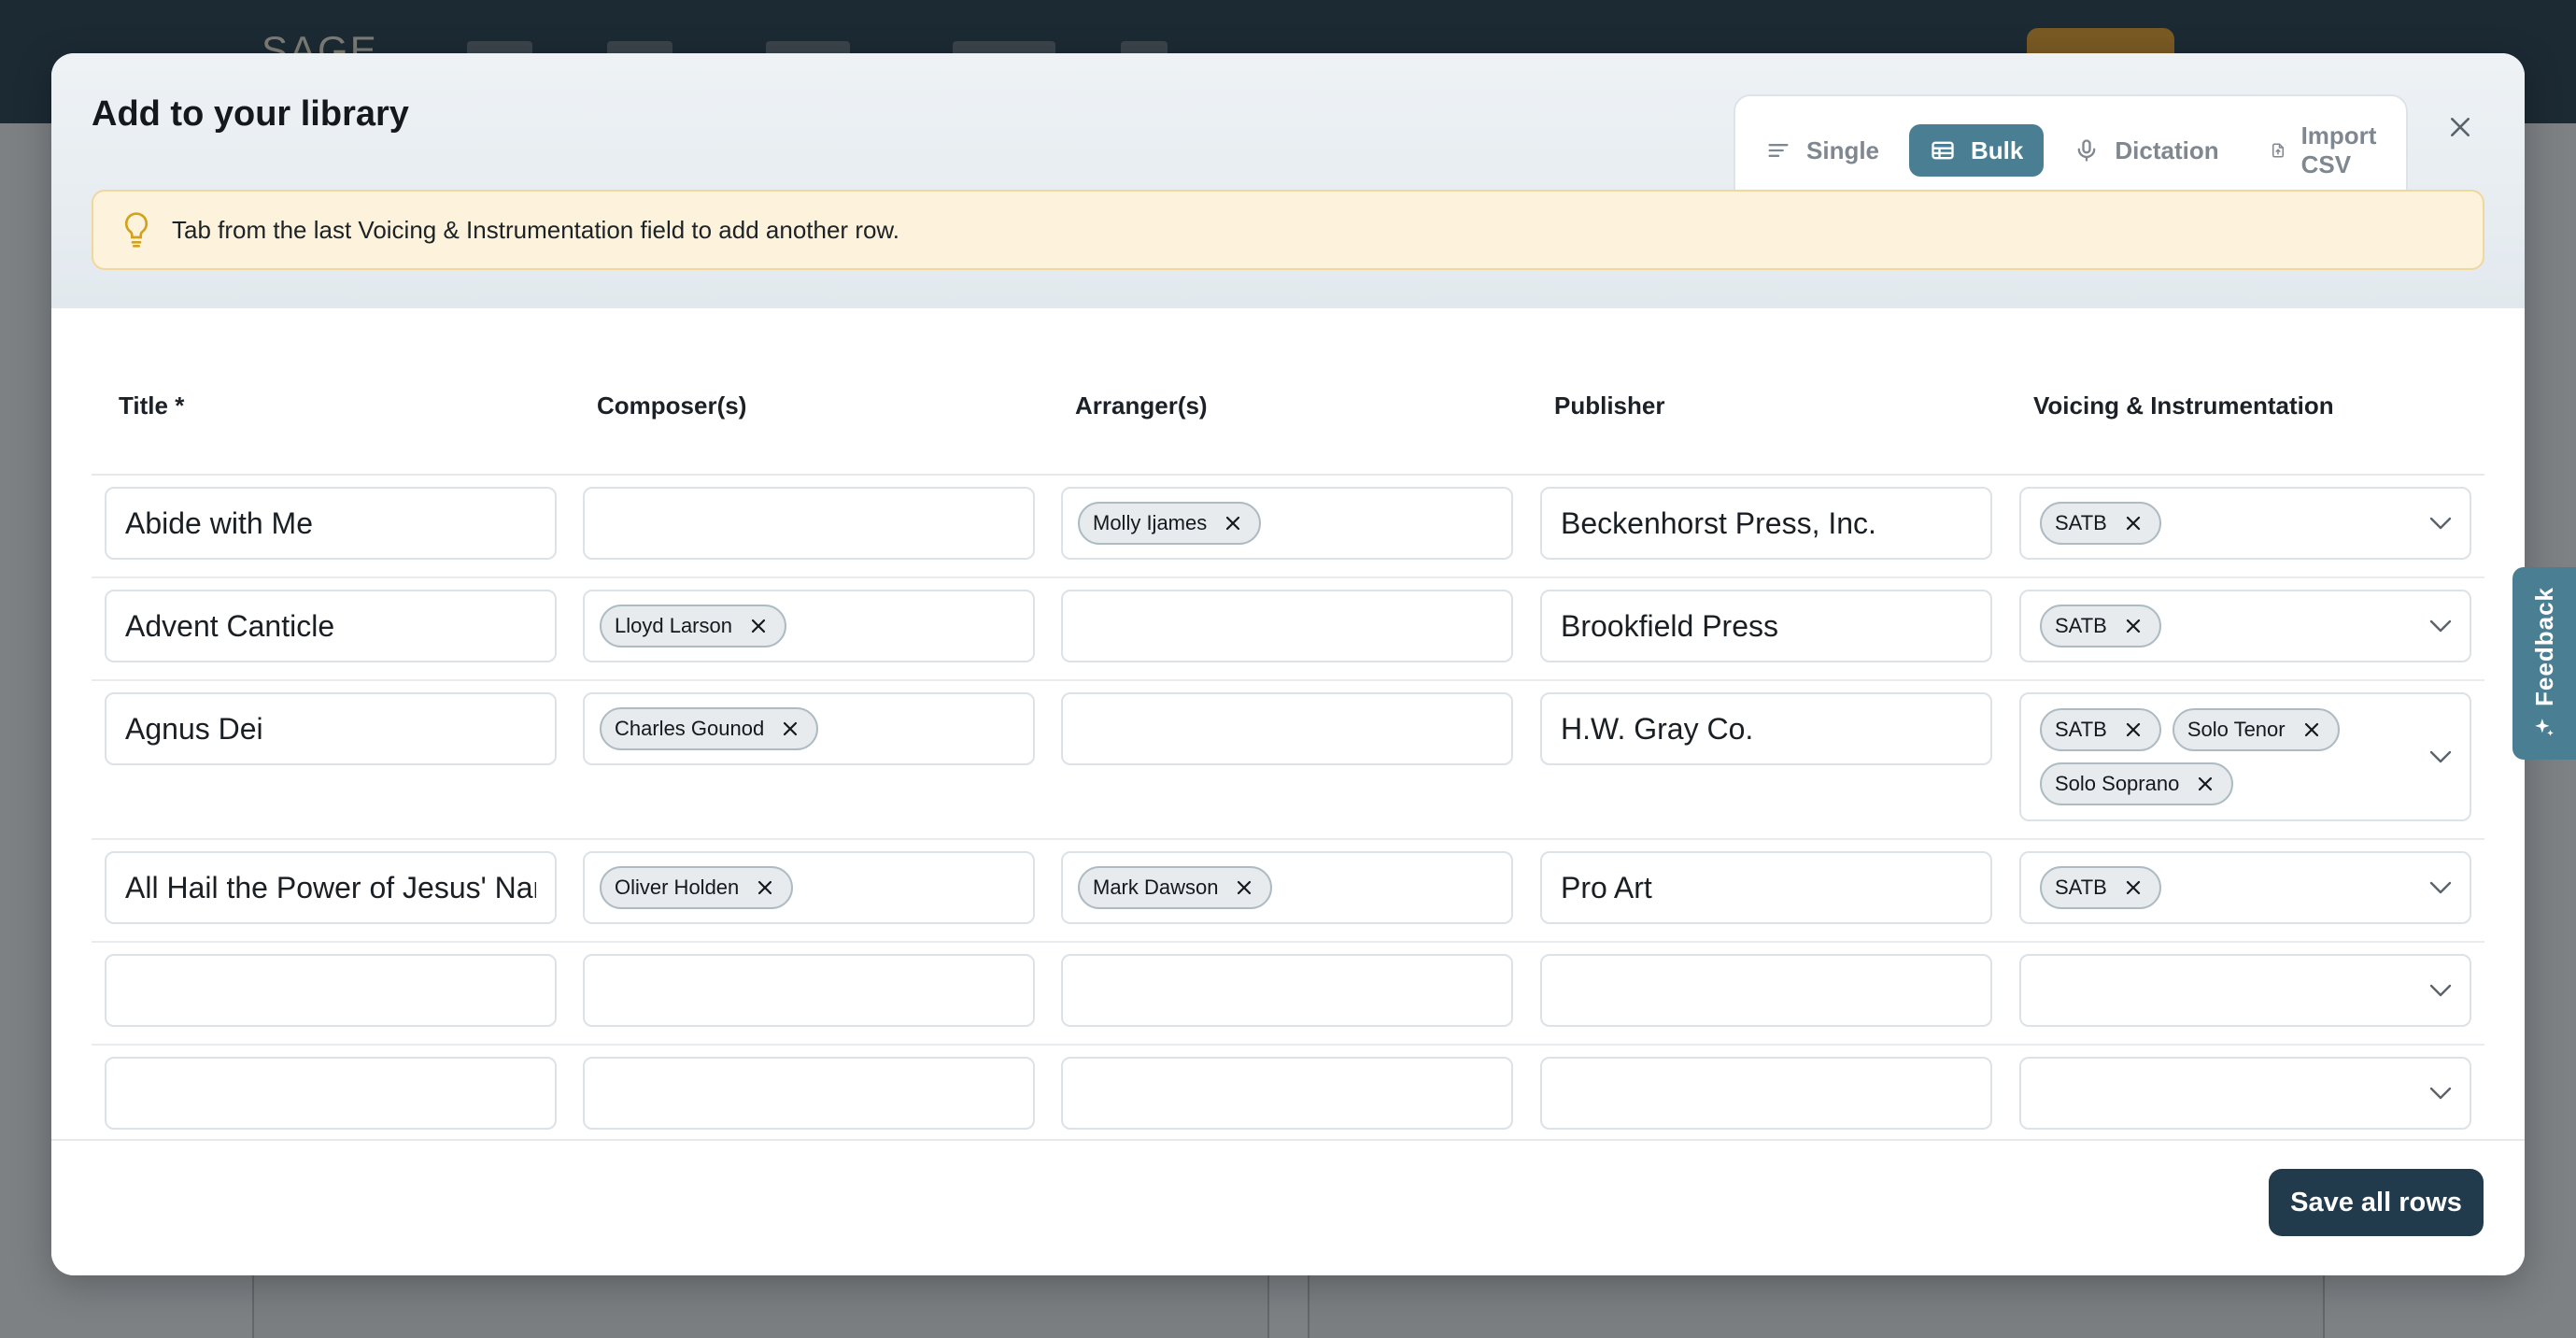 Image resolution: width=2576 pixels, height=1338 pixels. I want to click on voicing-chip: Solo Tenor, so click(2256, 729).